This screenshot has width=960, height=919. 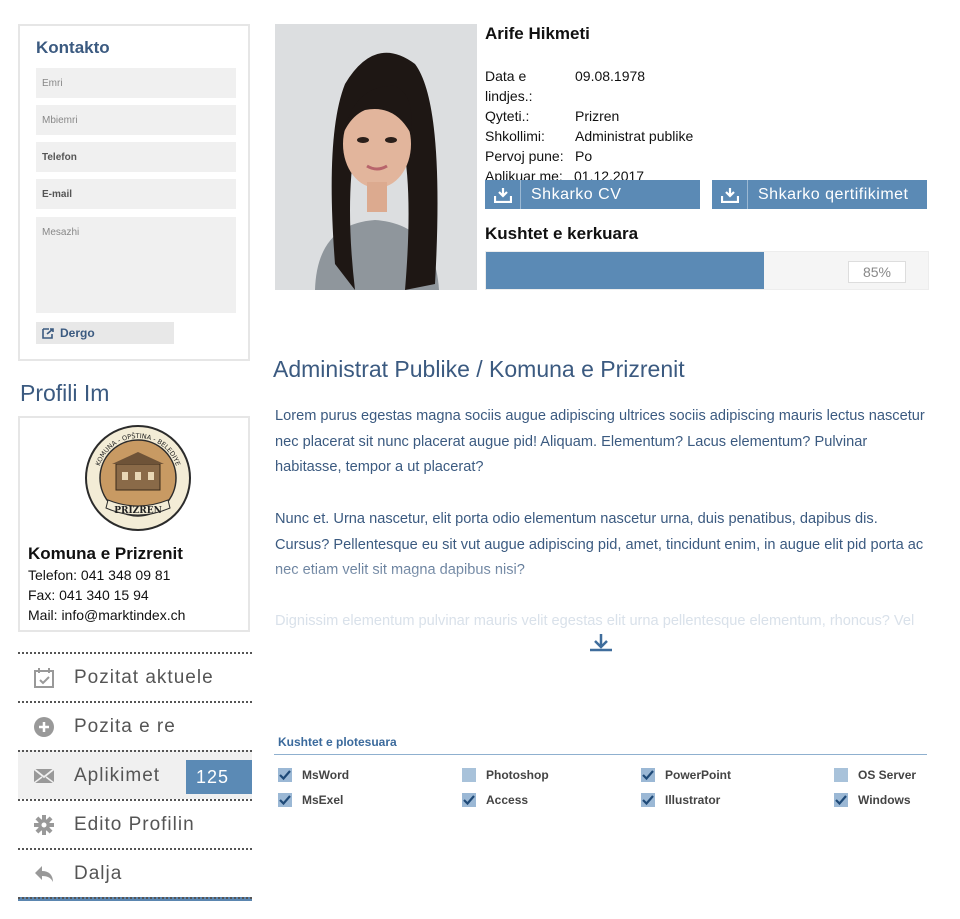 What do you see at coordinates (219, 777) in the screenshot?
I see `applications-count-badge: 125` at bounding box center [219, 777].